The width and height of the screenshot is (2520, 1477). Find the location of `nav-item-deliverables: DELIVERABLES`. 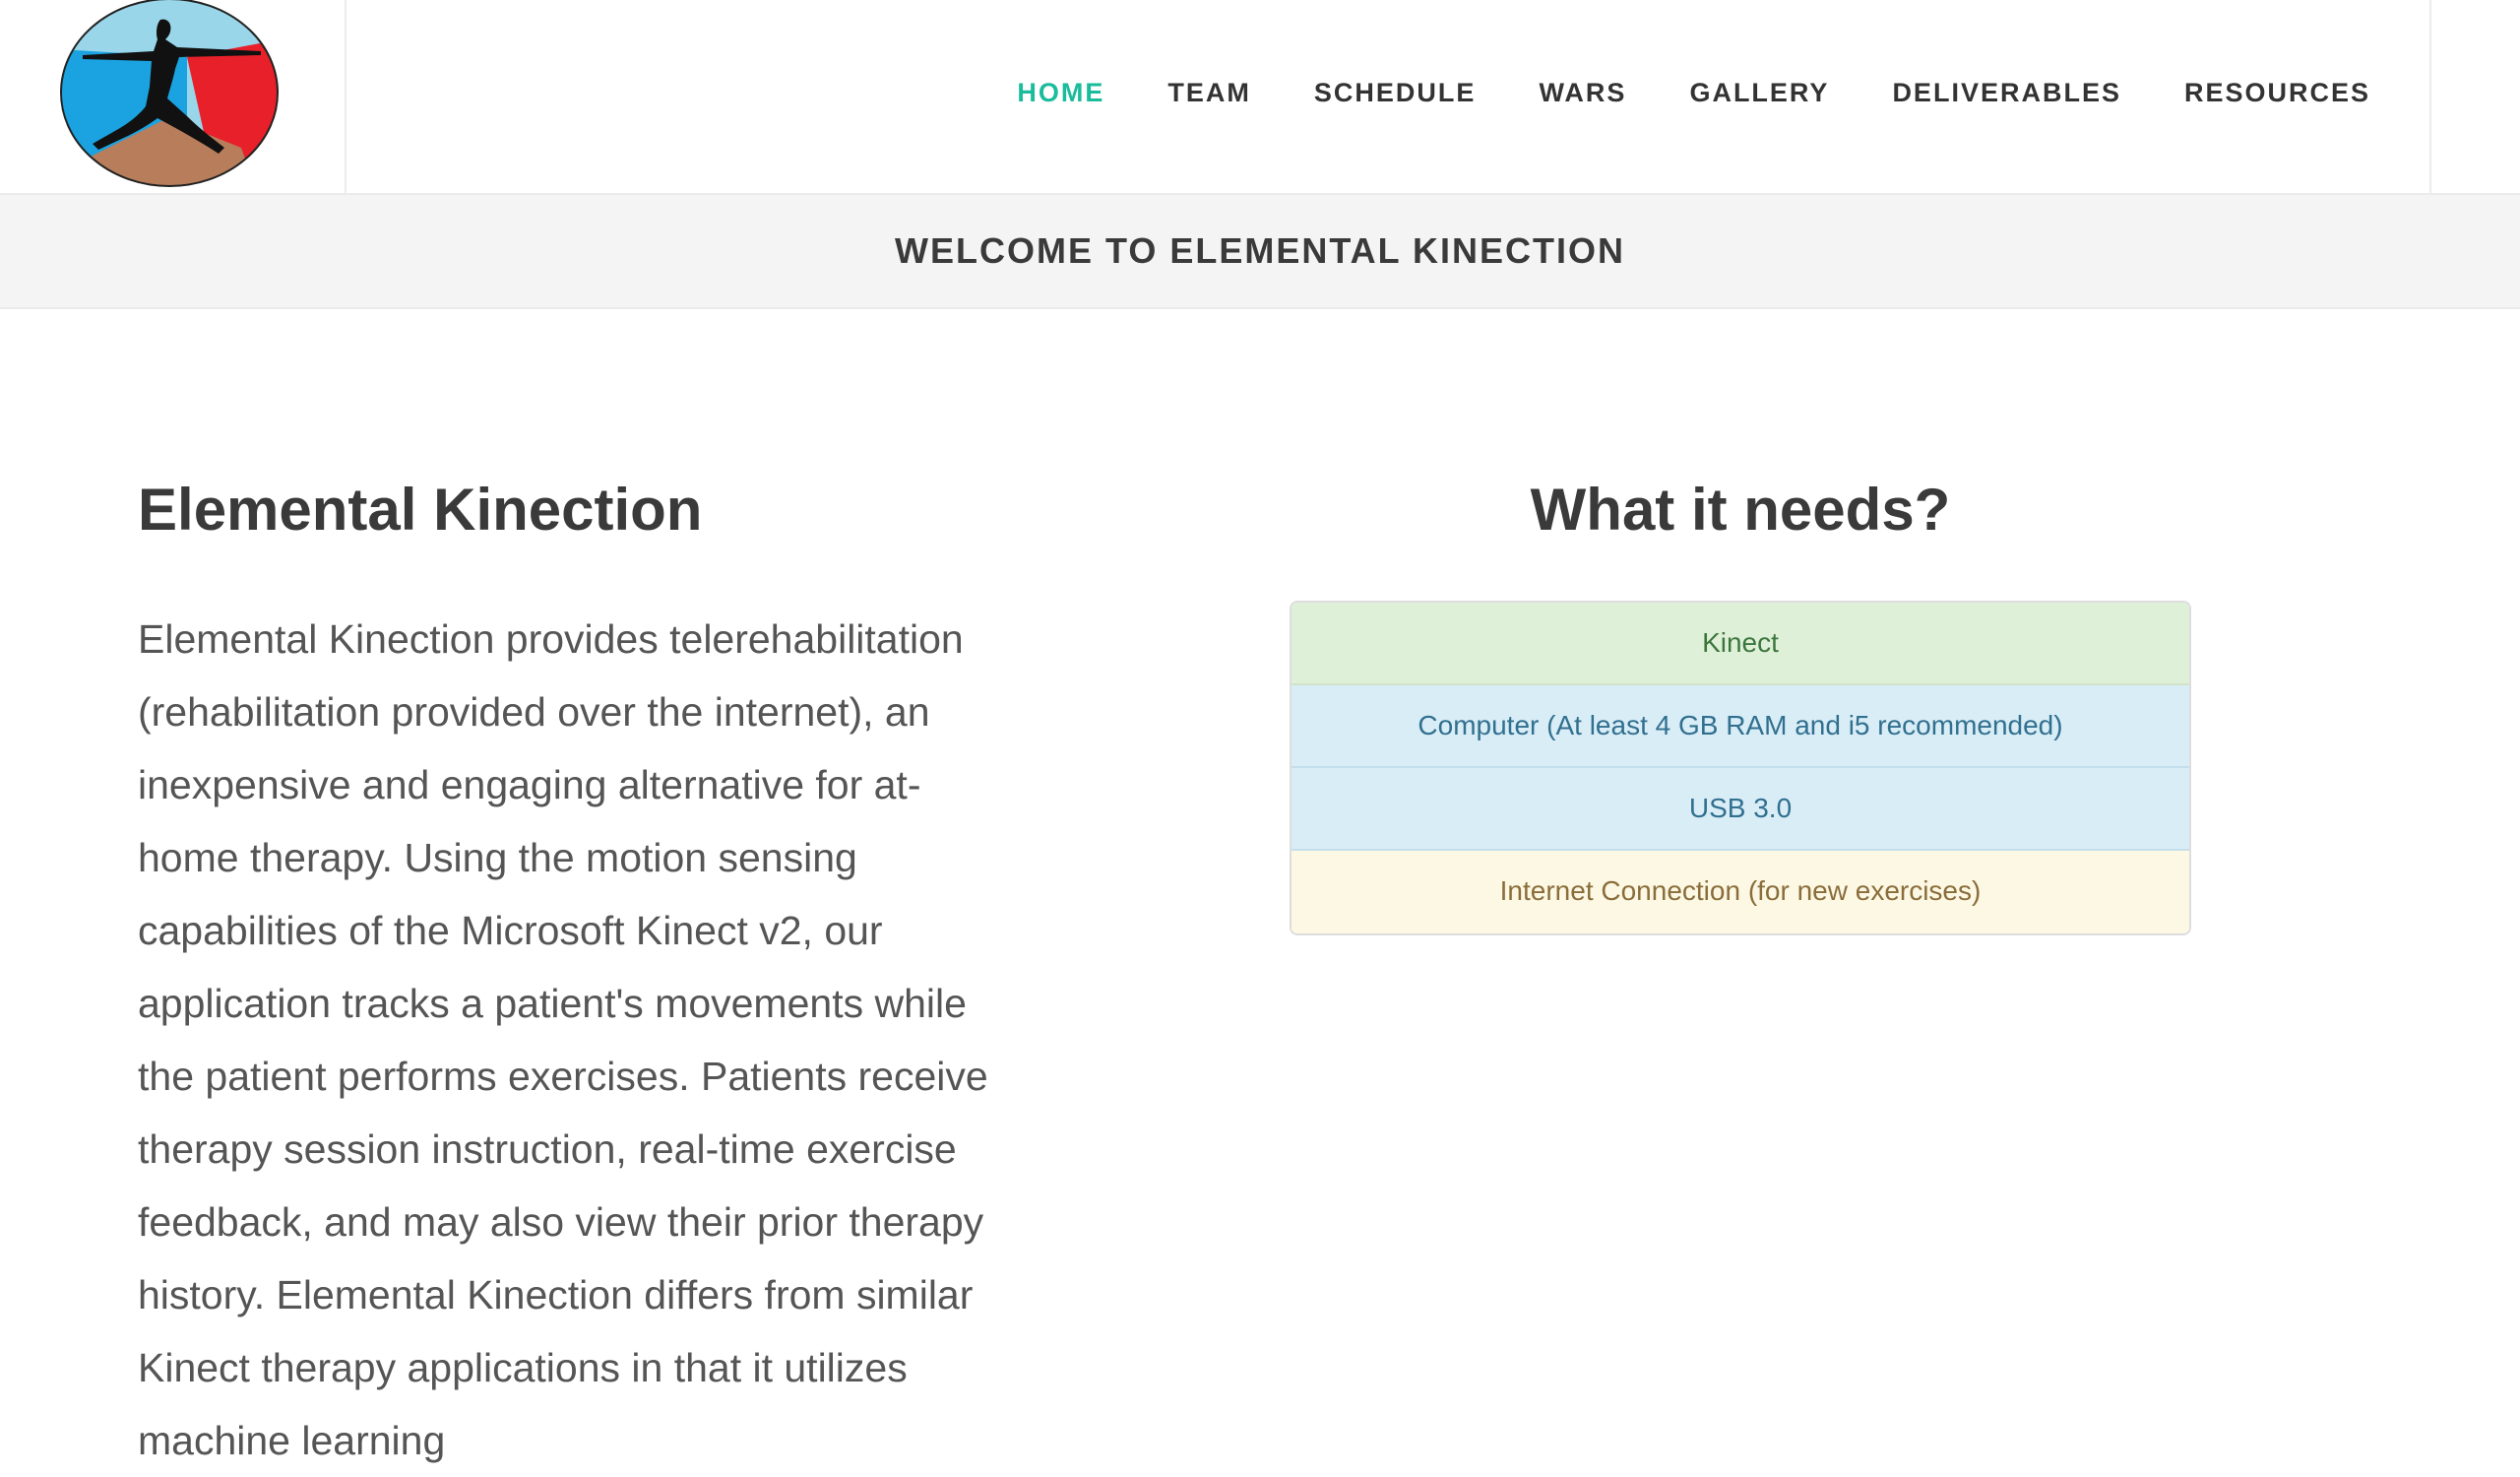

nav-item-deliverables: DELIVERABLES is located at coordinates (2006, 93).